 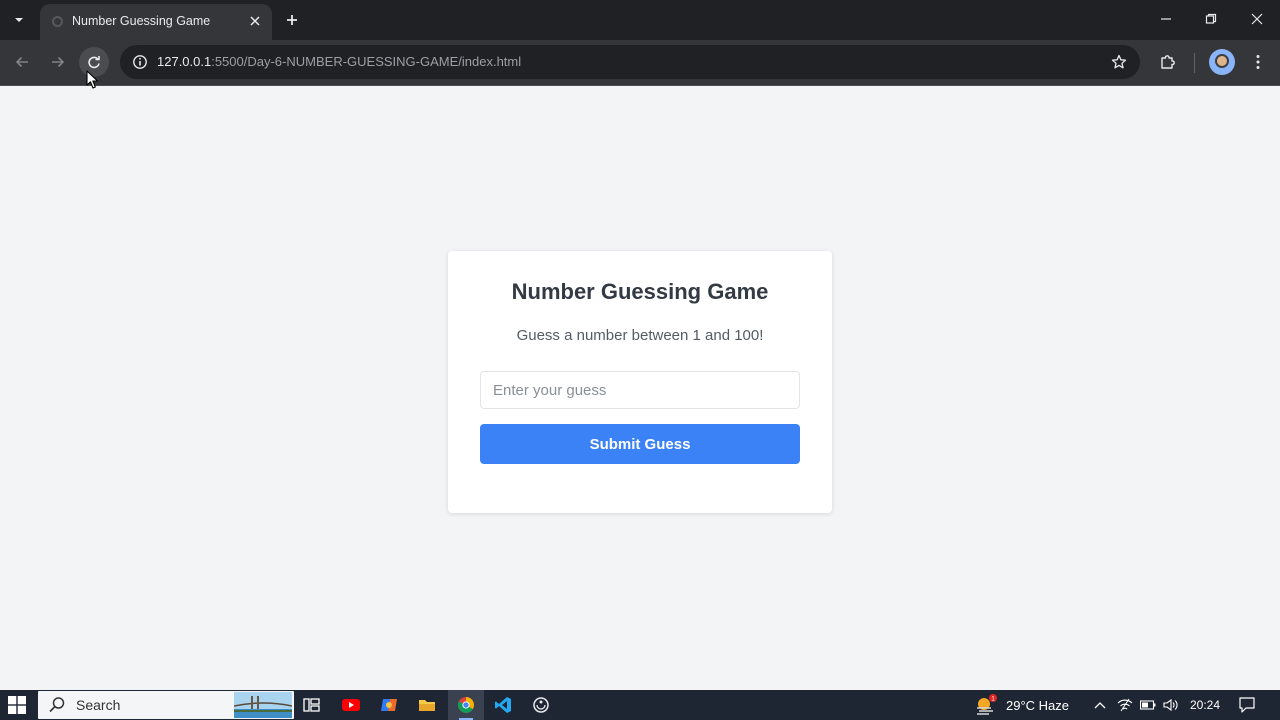 I want to click on avatar-face-icon, so click(x=1222, y=61).